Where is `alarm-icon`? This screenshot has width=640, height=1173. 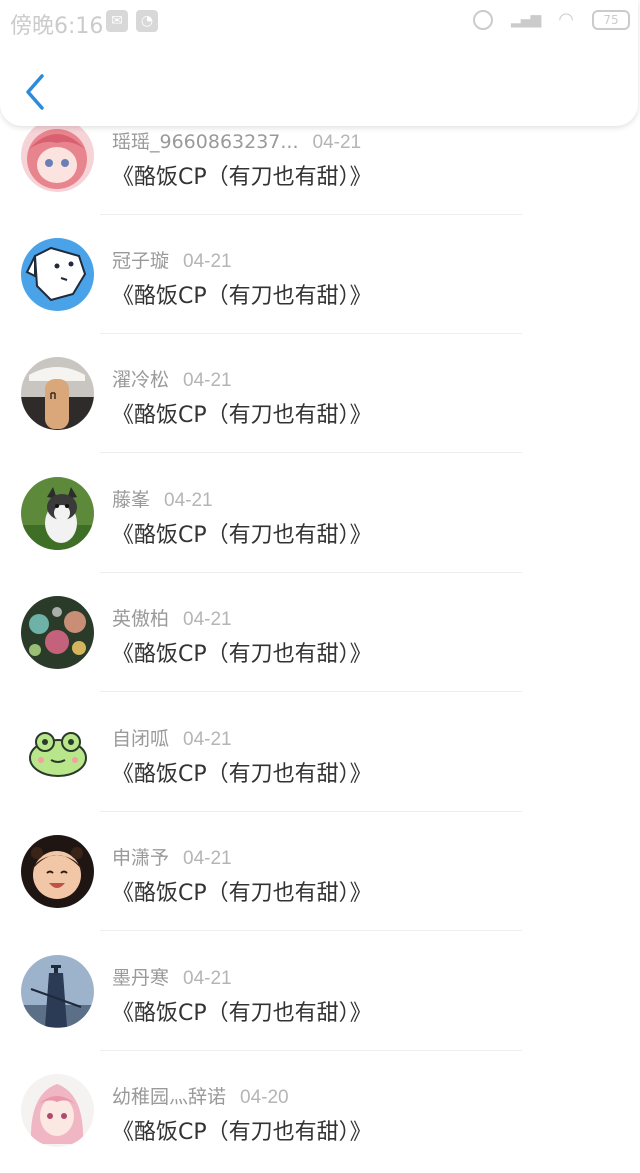 alarm-icon is located at coordinates (482, 19).